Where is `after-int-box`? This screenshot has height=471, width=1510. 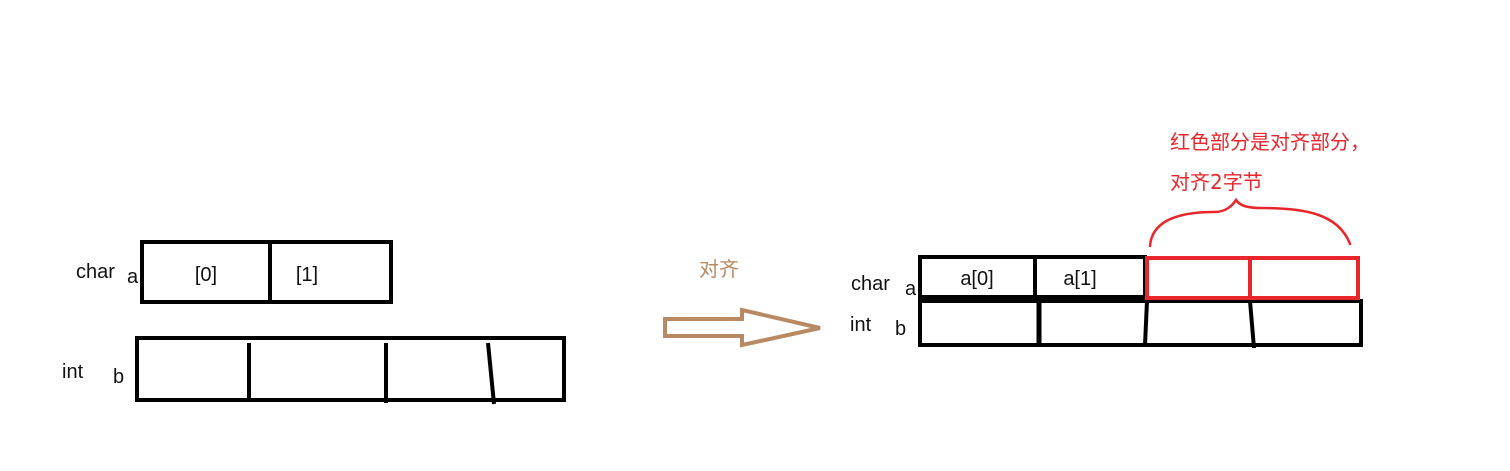 after-int-box is located at coordinates (1140, 323).